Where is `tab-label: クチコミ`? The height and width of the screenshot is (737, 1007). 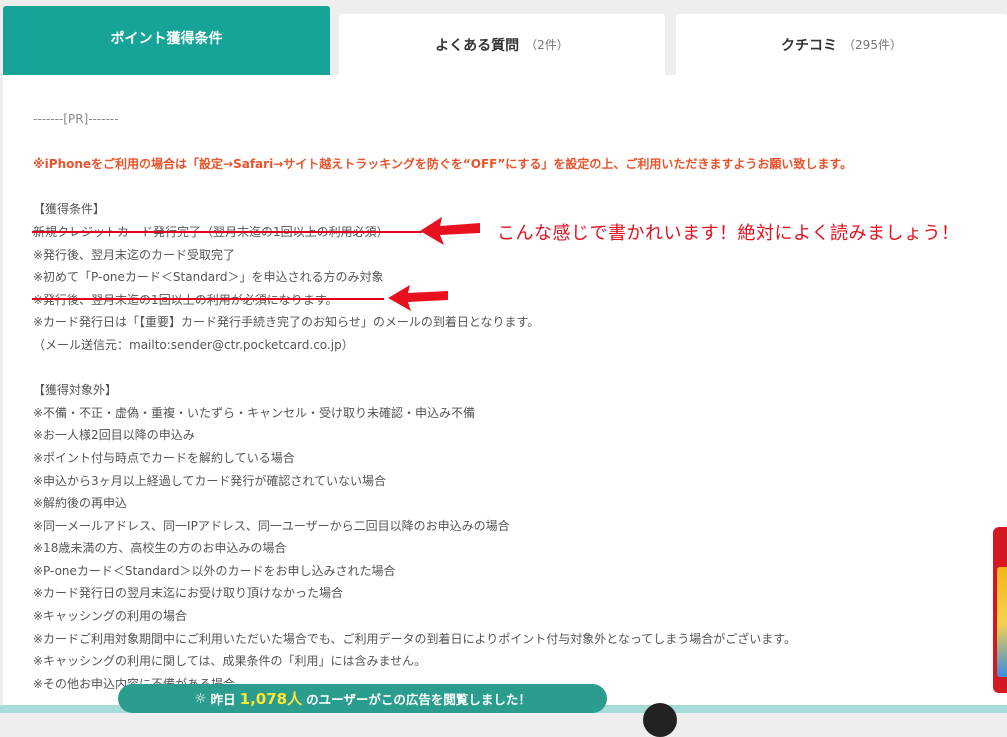 tab-label: クチコミ is located at coordinates (809, 45).